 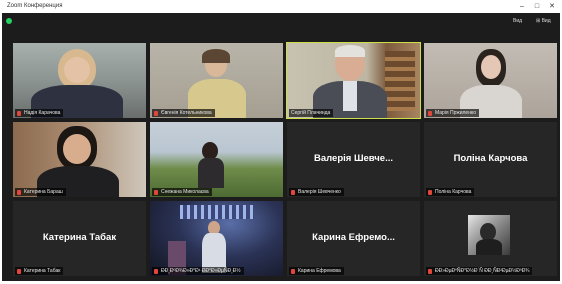 I want to click on name-tag: Снежана Миколаєва, so click(x=182, y=192).